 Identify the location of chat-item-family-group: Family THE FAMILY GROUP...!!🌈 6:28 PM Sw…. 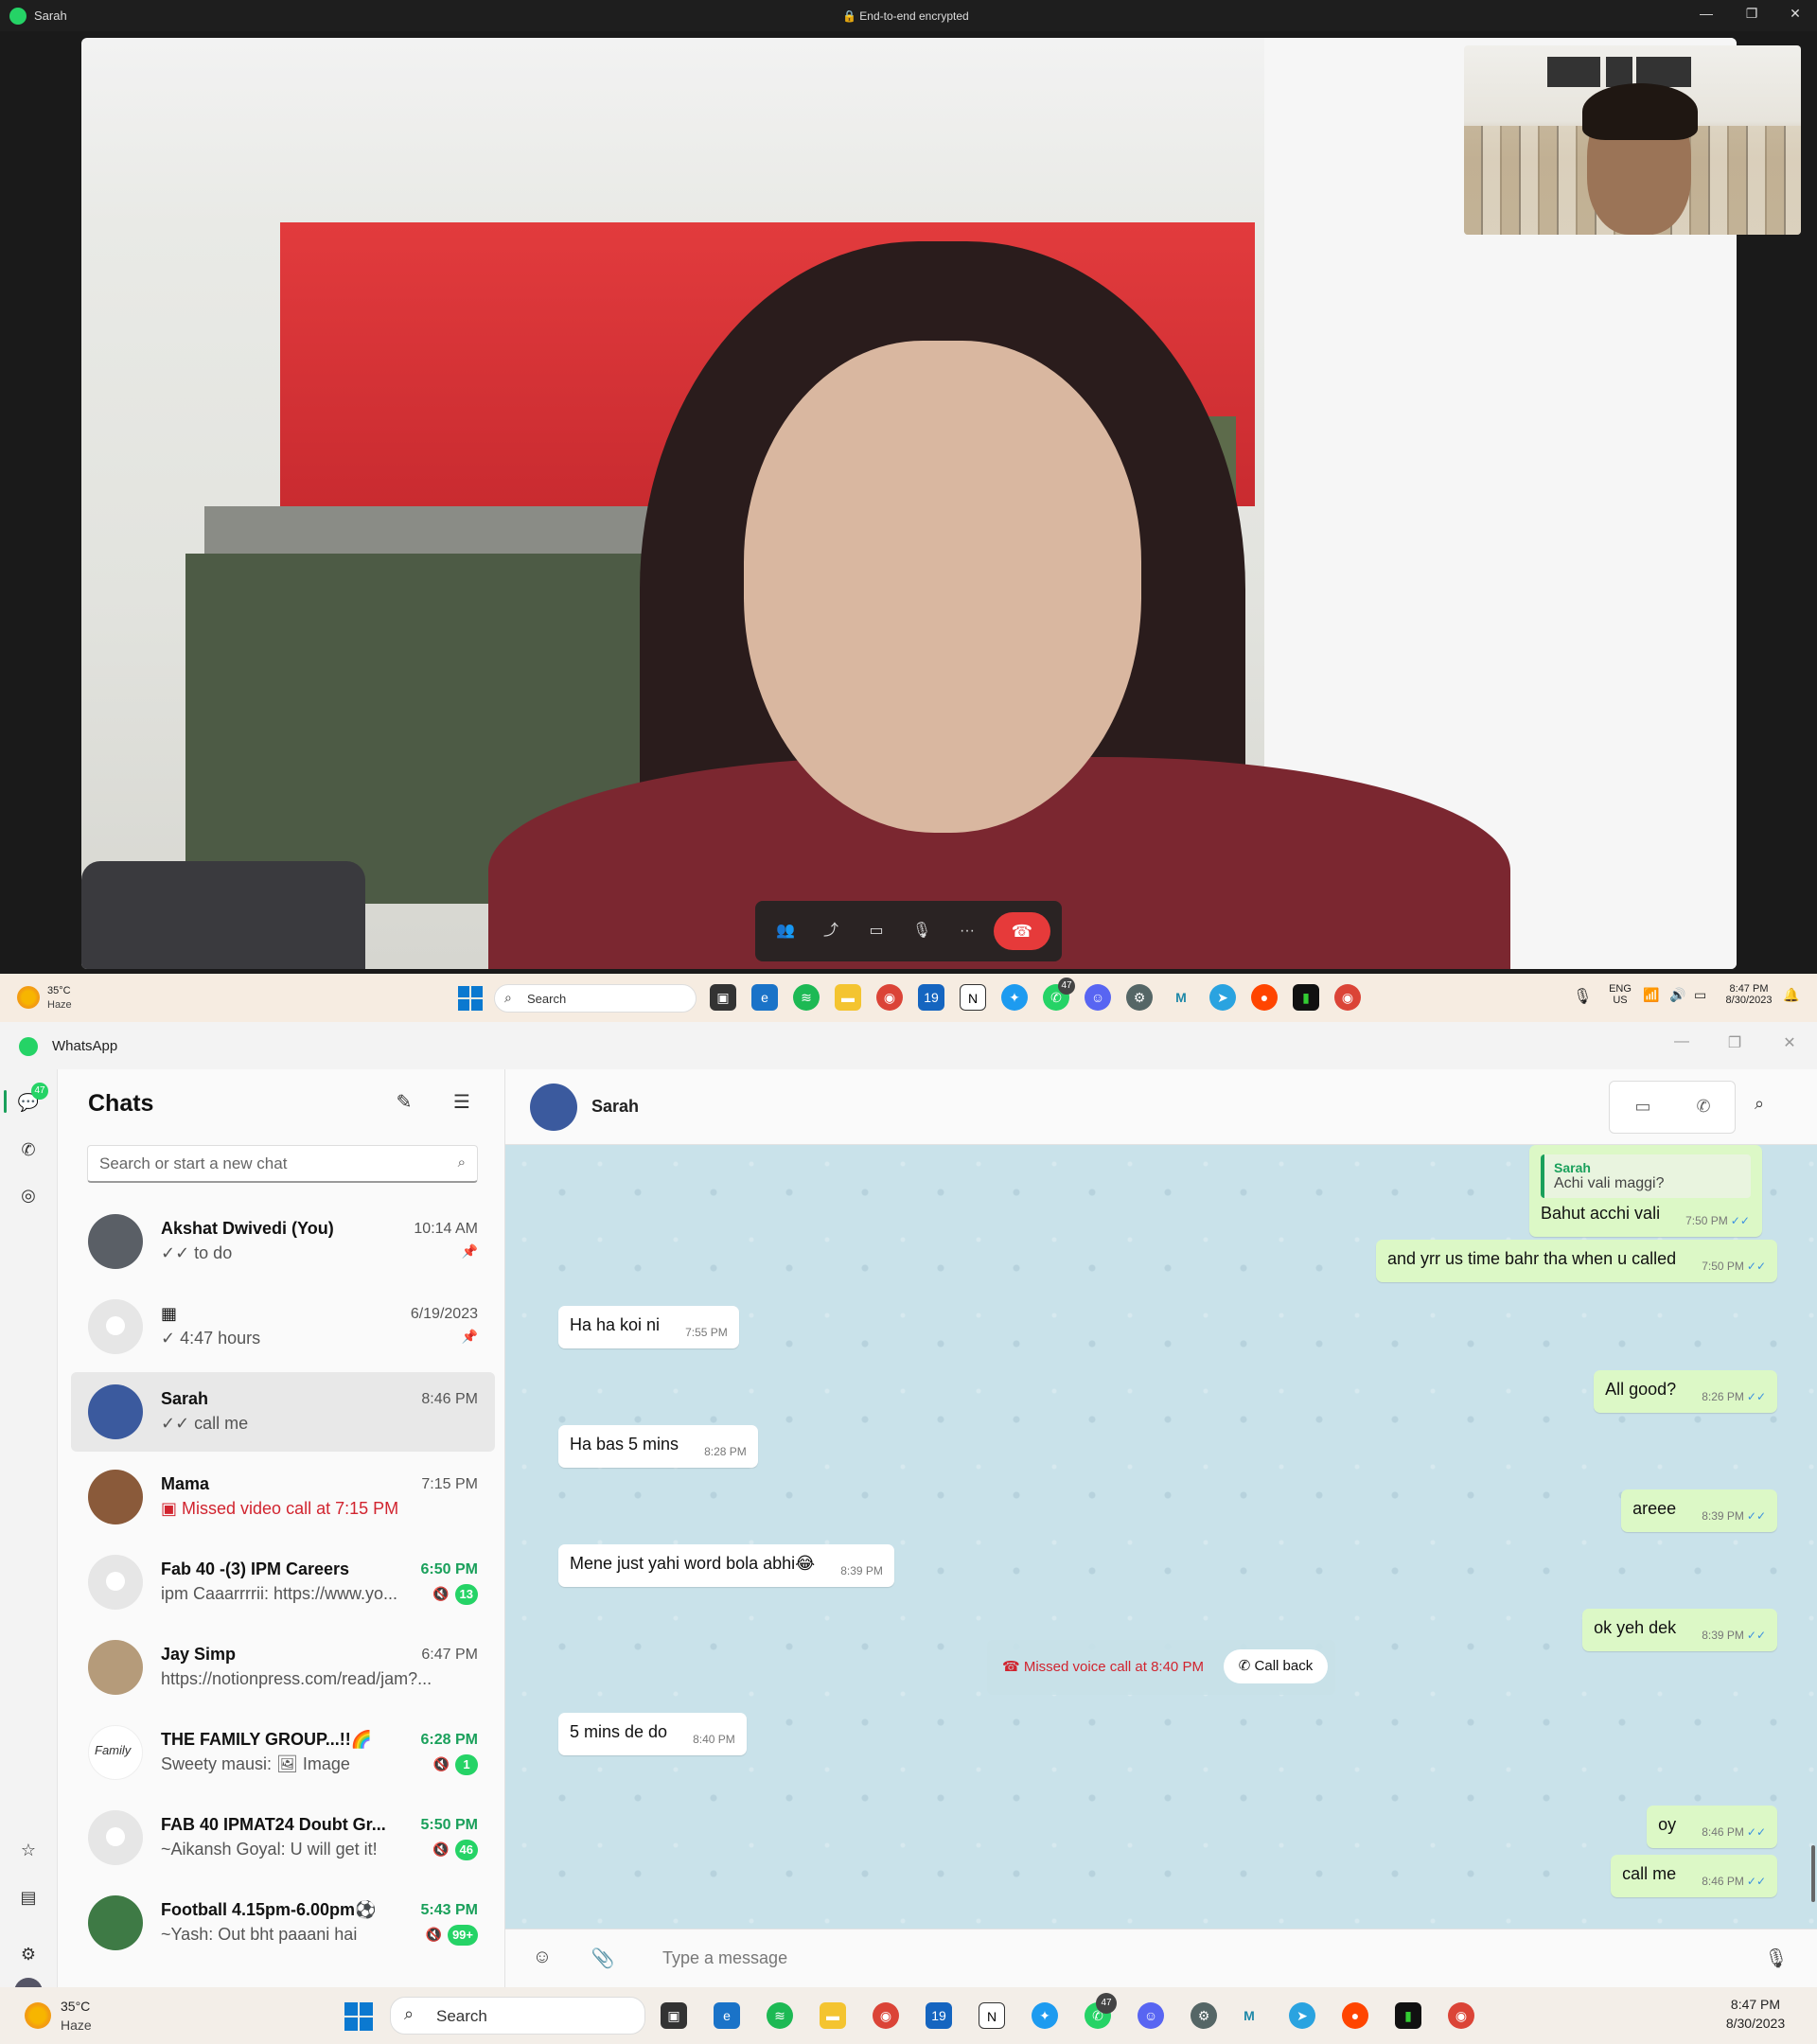
(283, 1752).